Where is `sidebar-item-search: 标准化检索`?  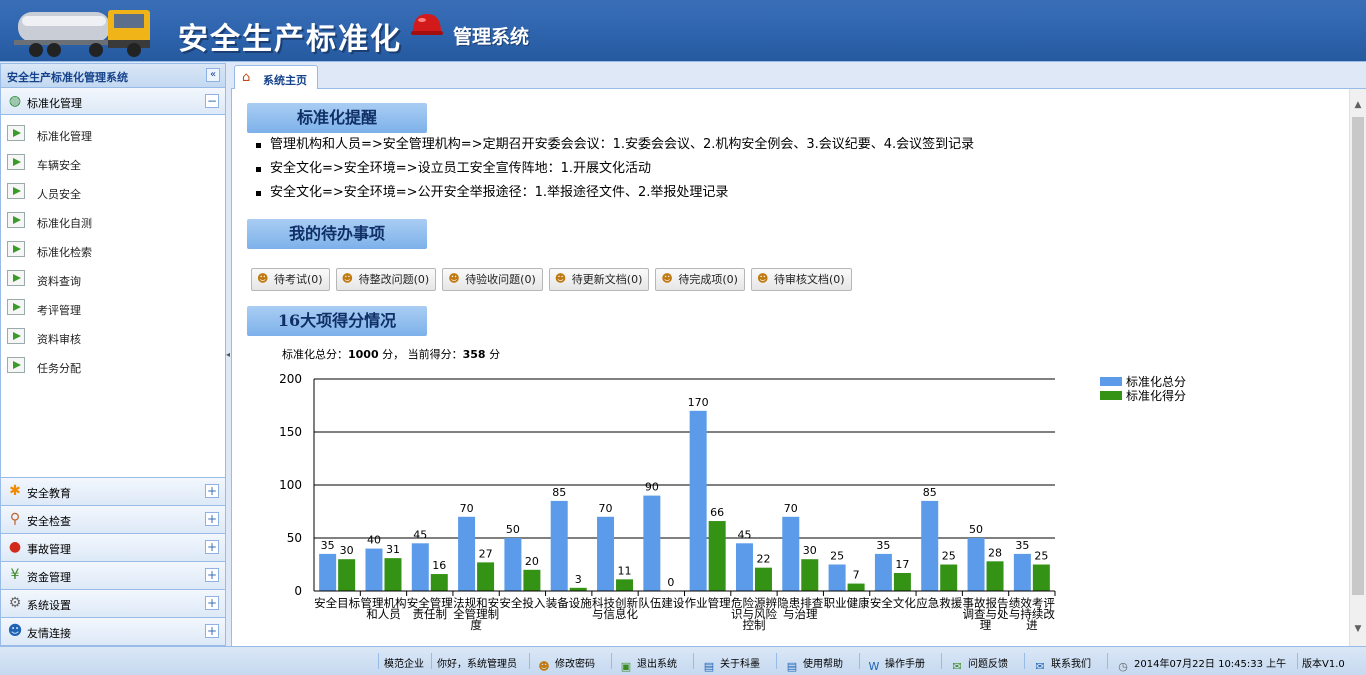
sidebar-item-search: 标准化检索 is located at coordinates (113, 249).